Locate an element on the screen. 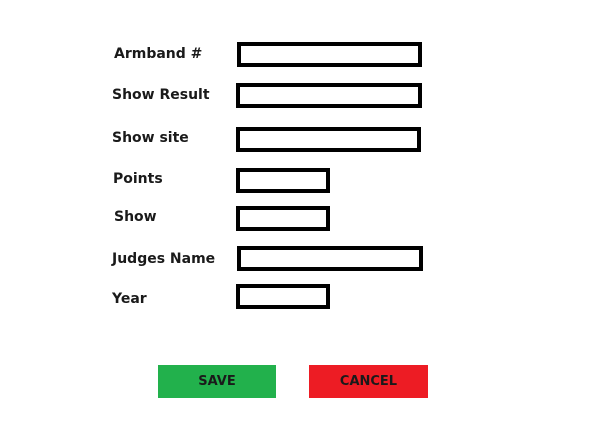  year-input is located at coordinates (283, 296).